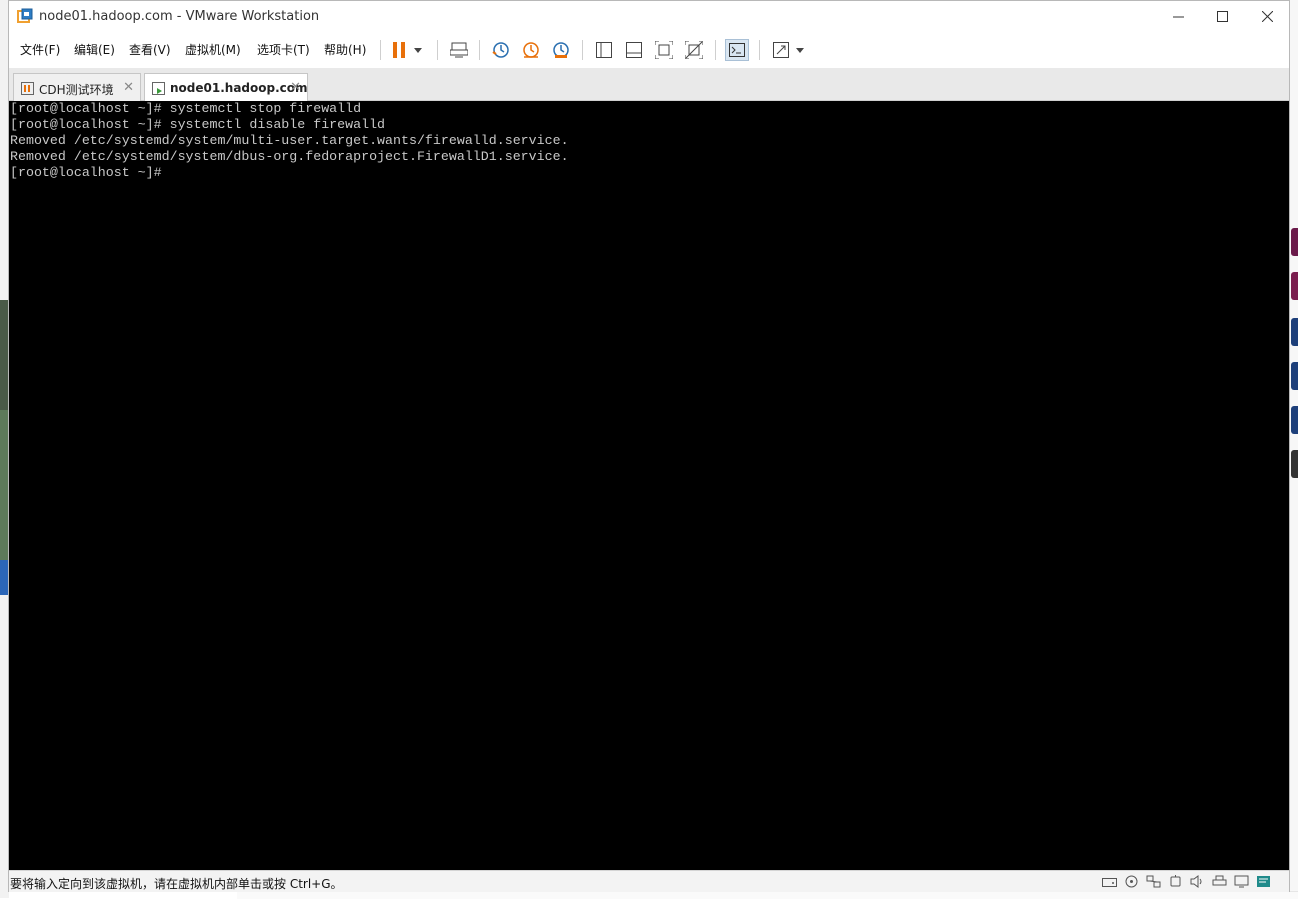  Describe the element at coordinates (27, 88) in the screenshot. I see `vm-icon` at that location.